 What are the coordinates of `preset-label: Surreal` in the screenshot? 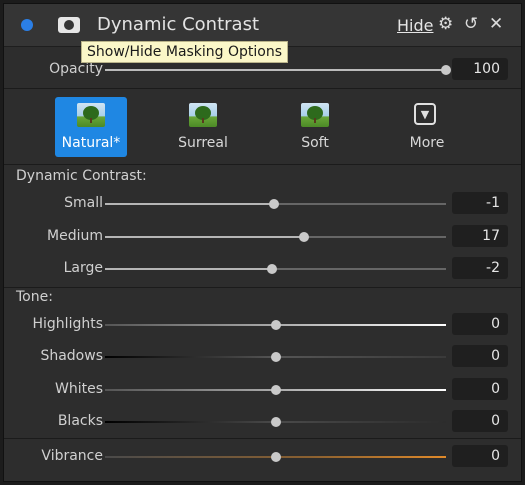 It's located at (203, 143).